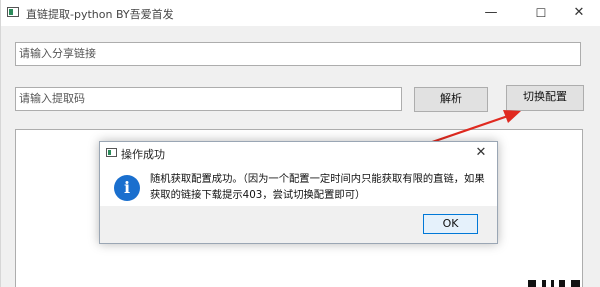 This screenshot has width=600, height=287. What do you see at coordinates (100, 14) in the screenshot?
I see `window-title: 直链提取-python BY吾爱首发` at bounding box center [100, 14].